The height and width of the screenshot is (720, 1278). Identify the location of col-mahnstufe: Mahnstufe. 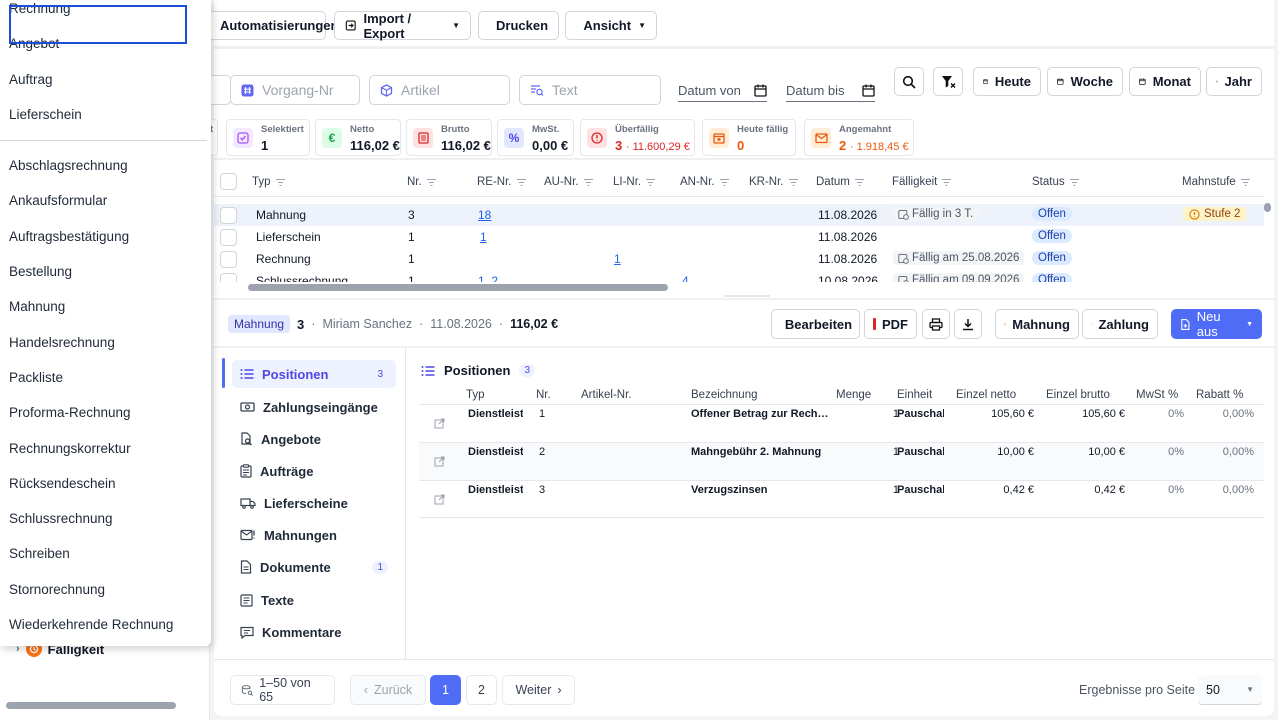
(1216, 182).